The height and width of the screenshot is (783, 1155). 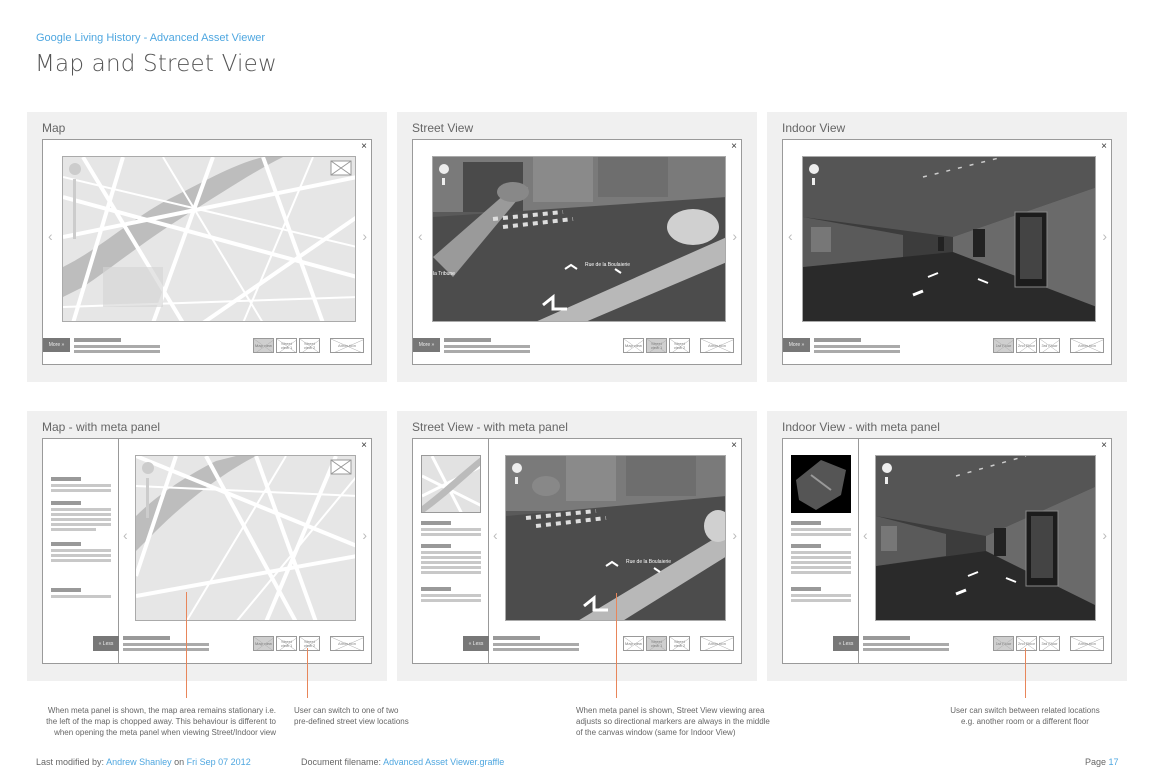 I want to click on modified-date: Fri Sep 07 2012, so click(x=218, y=762).